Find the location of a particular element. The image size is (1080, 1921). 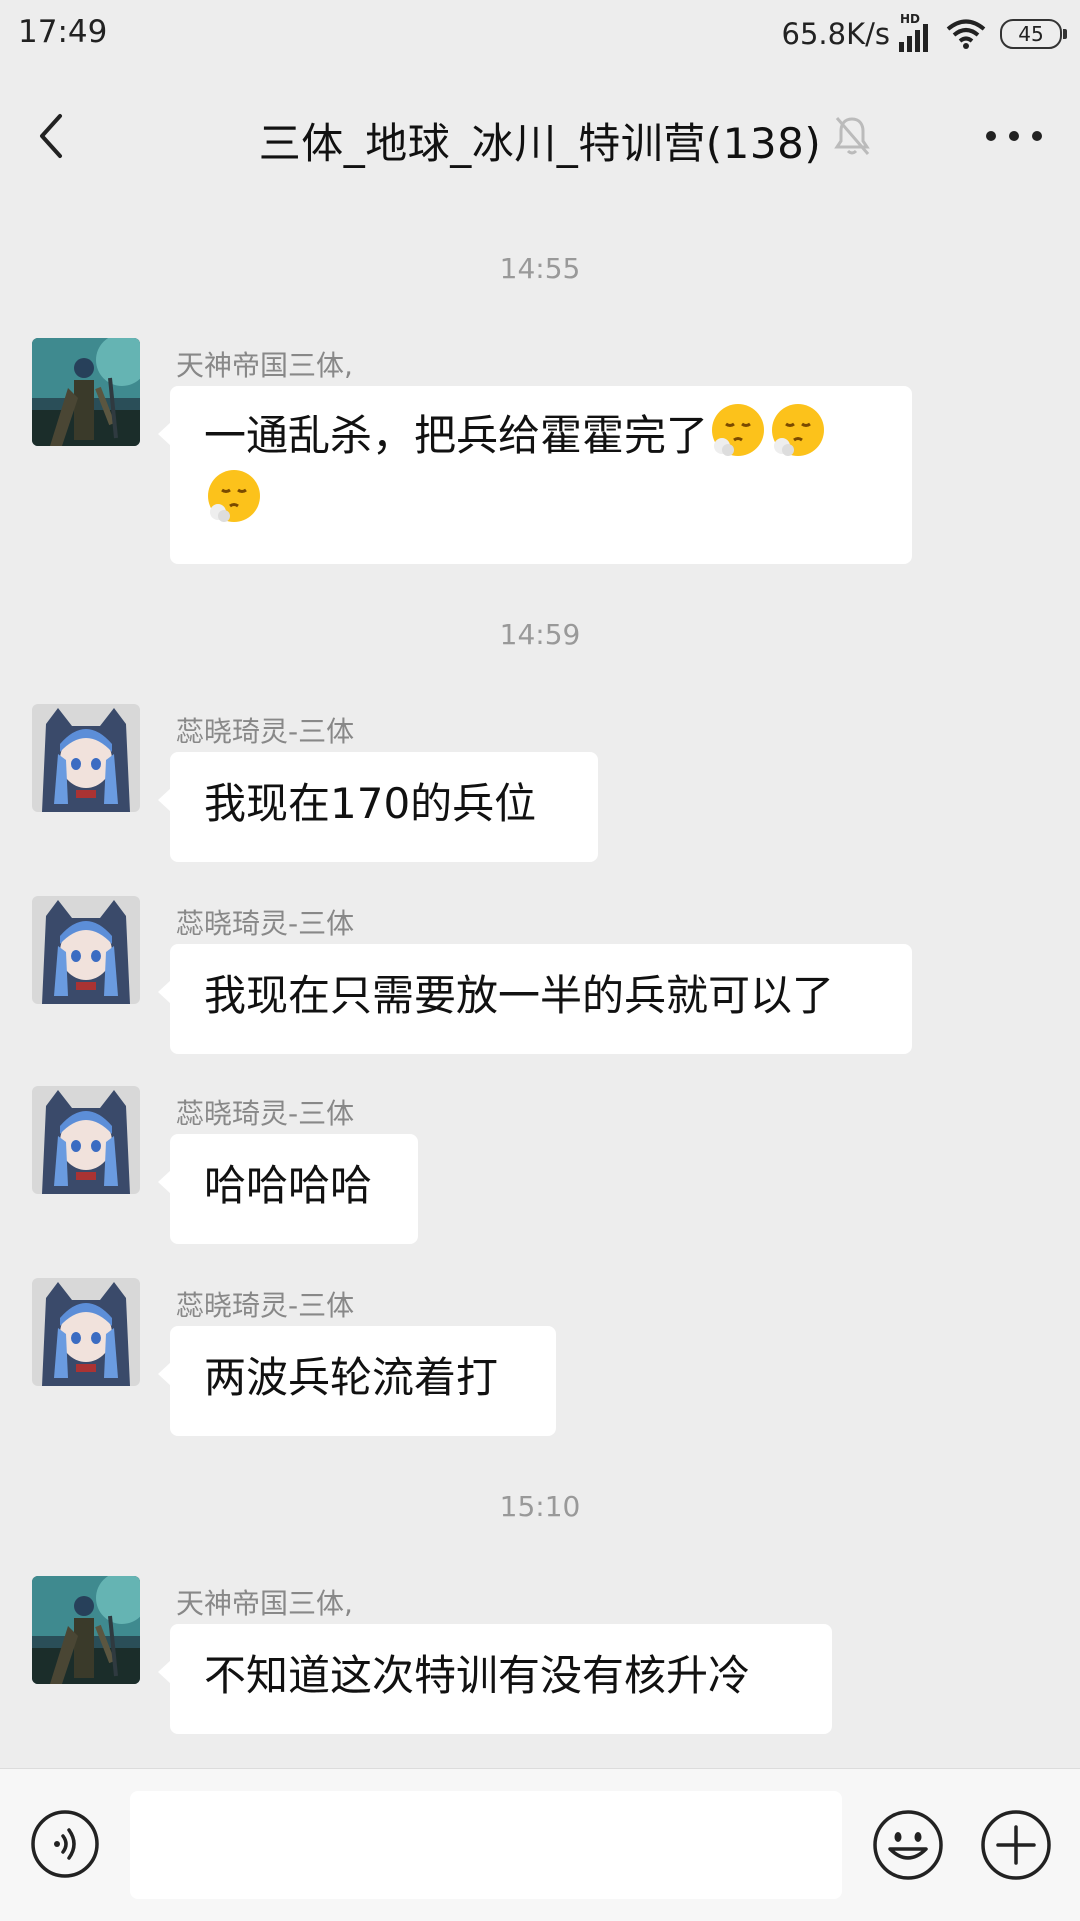

message-bubble: 不知道这次特训有没有核升冷 is located at coordinates (495, 1679).